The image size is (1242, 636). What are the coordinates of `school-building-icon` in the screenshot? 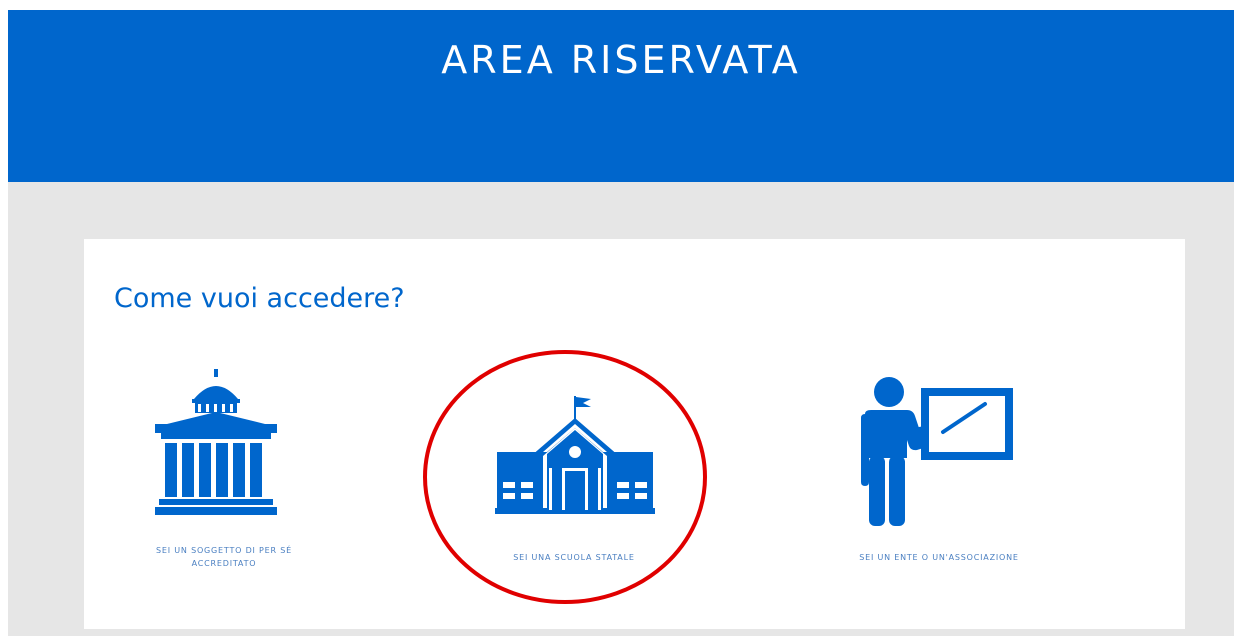 It's located at (575, 455).